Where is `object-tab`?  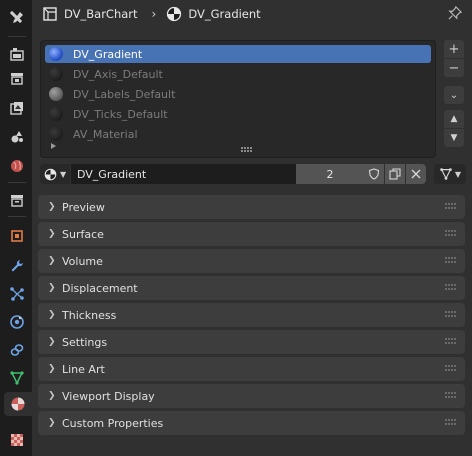
object-tab is located at coordinates (17, 236).